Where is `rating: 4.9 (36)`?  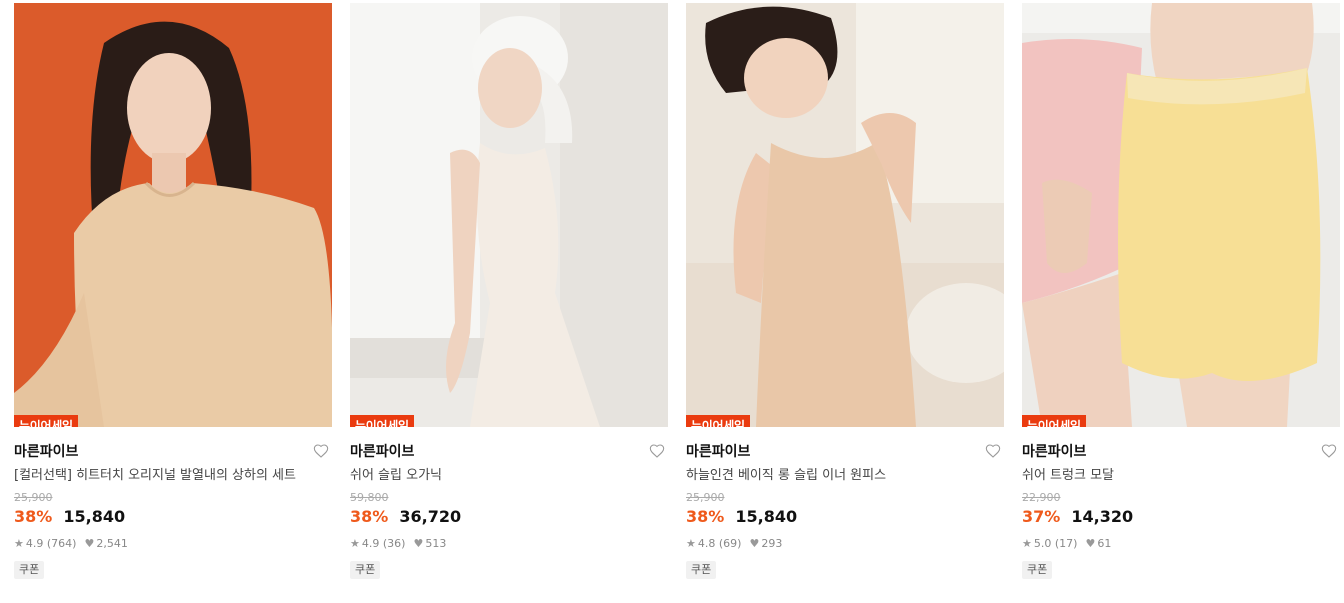
rating: 4.9 (36) is located at coordinates (383, 543).